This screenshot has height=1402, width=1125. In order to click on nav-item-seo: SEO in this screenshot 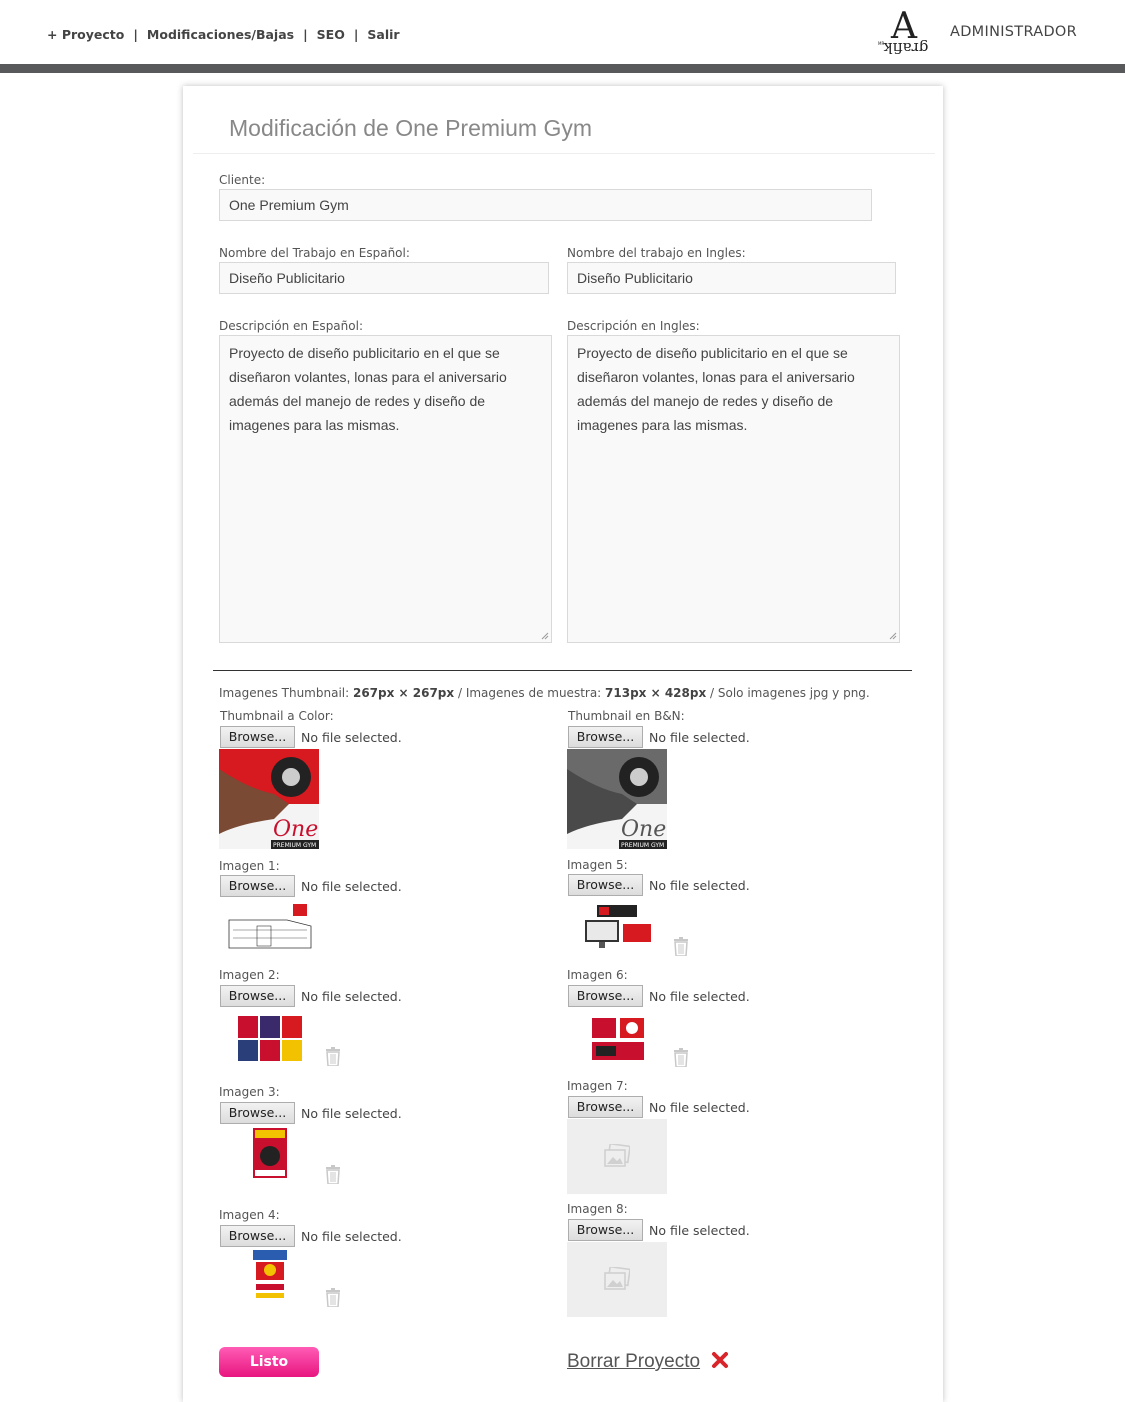, I will do `click(331, 34)`.